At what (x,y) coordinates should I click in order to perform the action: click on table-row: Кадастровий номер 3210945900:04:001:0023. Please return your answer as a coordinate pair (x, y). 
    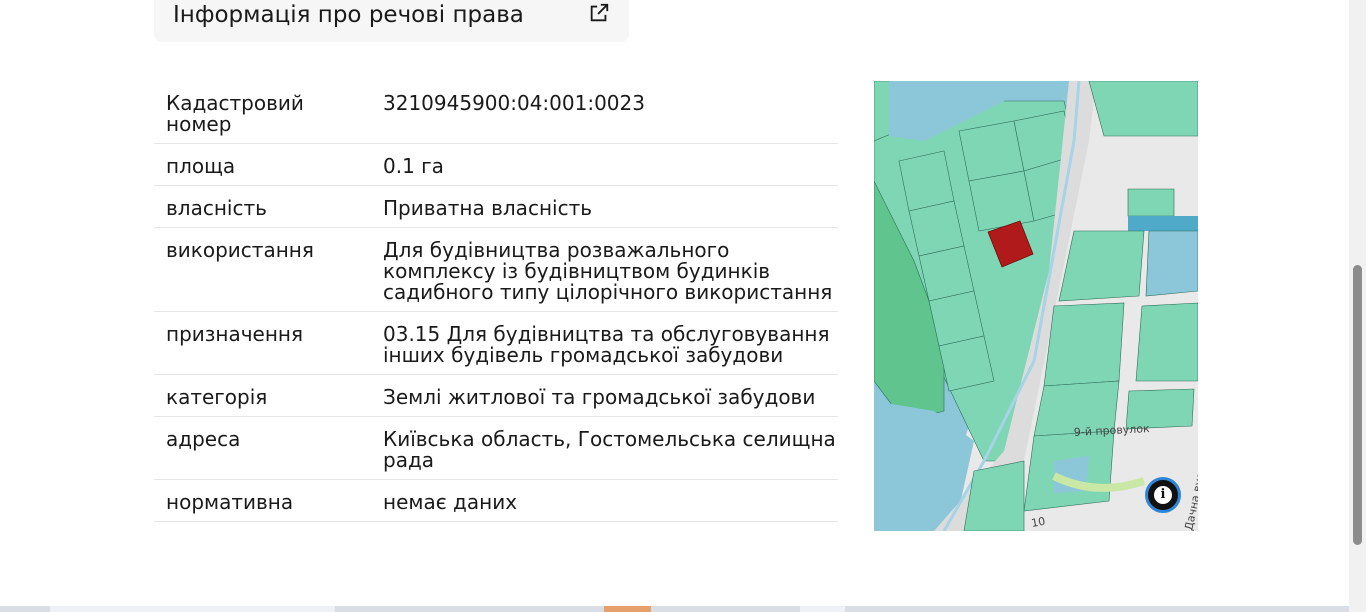
    Looking at the image, I should click on (496, 112).